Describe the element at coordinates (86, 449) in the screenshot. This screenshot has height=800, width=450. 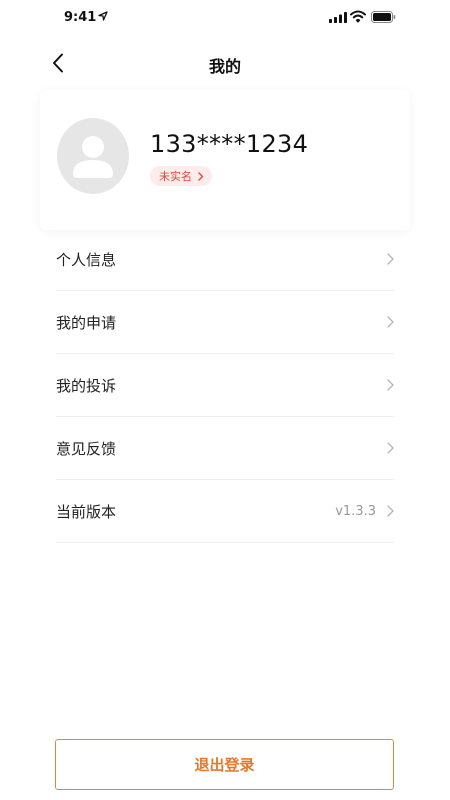
I see `menu-item-label: 意见反馈` at that location.